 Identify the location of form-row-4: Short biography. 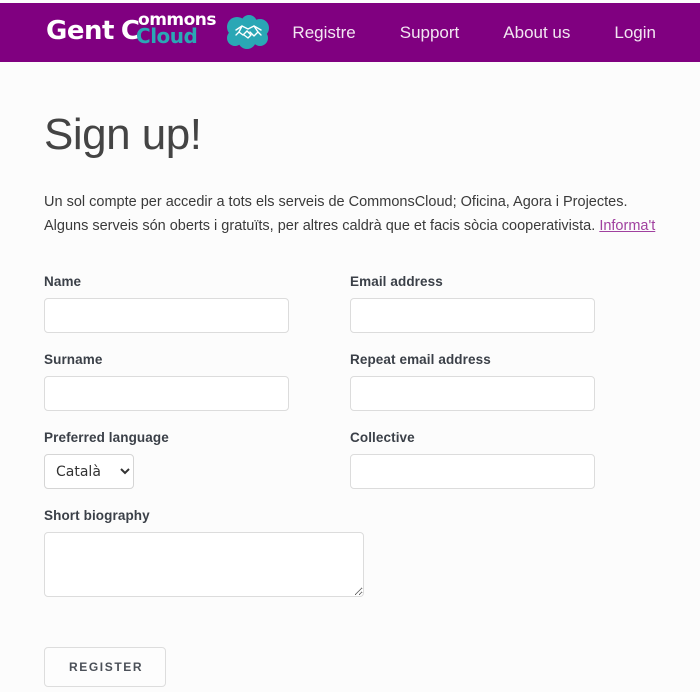
(350, 562).